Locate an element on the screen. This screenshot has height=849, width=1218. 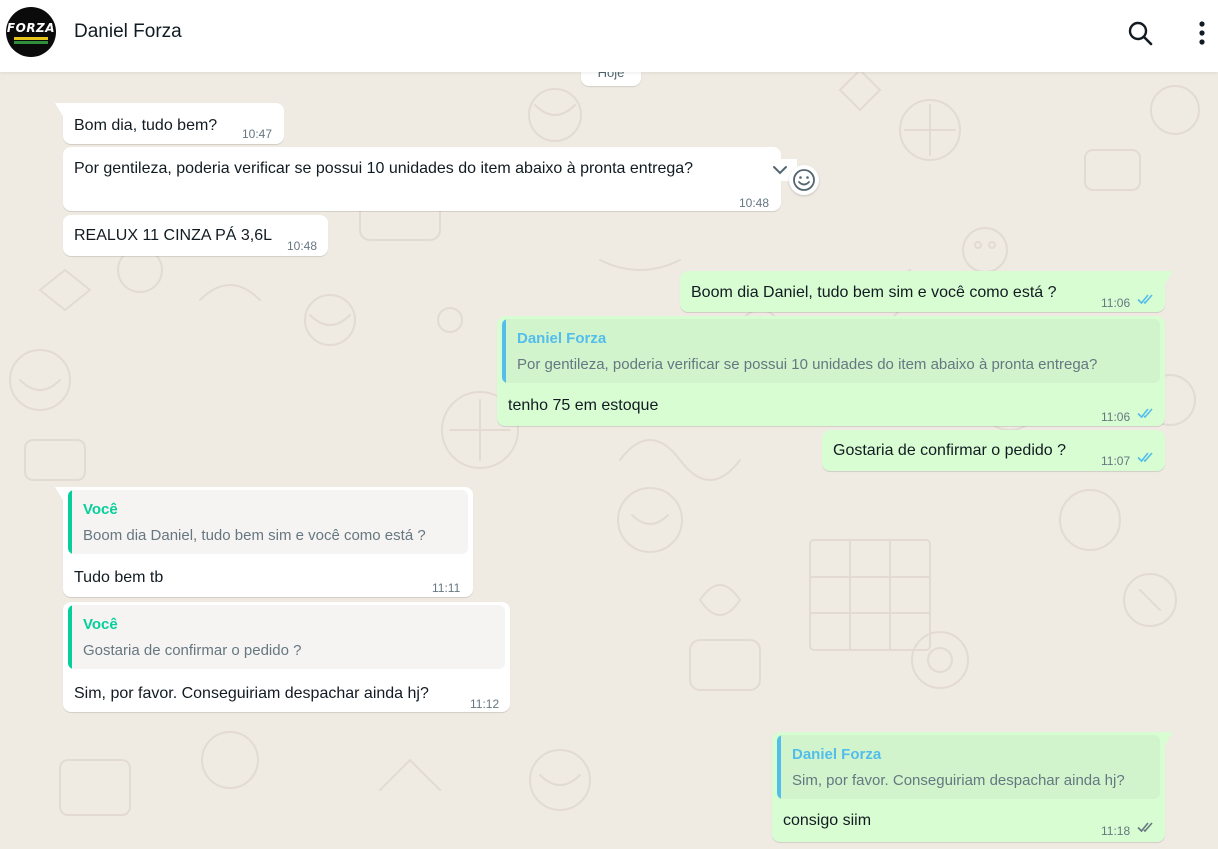
message-time: 11:18 is located at coordinates (1116, 831).